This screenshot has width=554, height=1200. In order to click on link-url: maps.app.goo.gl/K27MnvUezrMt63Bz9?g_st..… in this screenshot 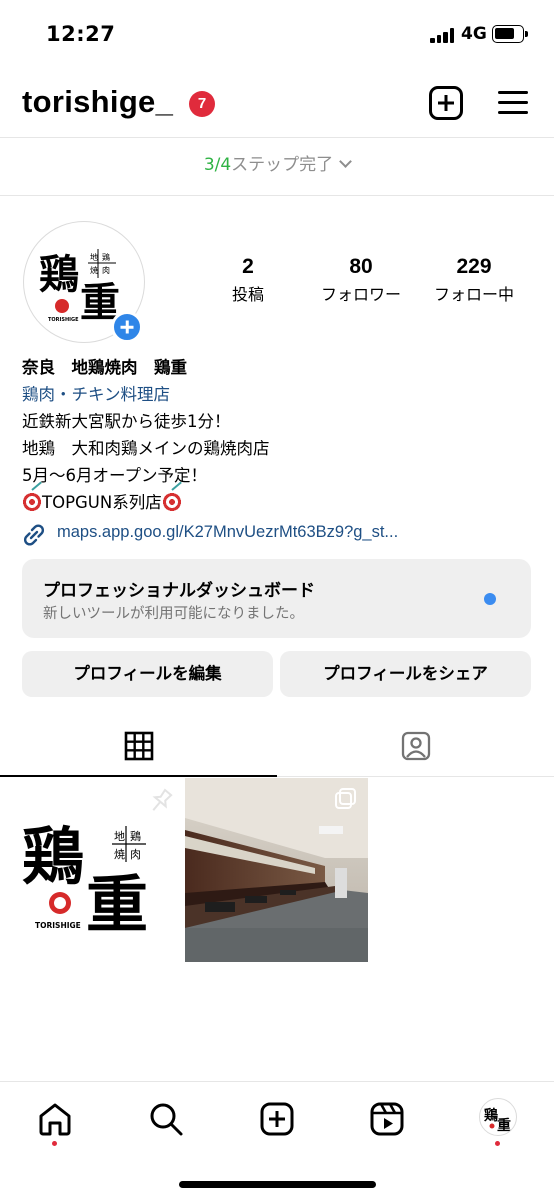, I will do `click(227, 532)`.